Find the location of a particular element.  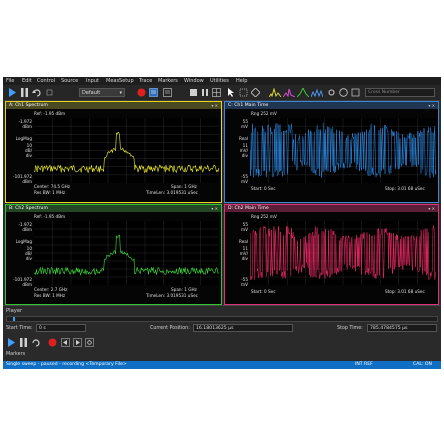

menu-edit: Edit is located at coordinates (27, 81).